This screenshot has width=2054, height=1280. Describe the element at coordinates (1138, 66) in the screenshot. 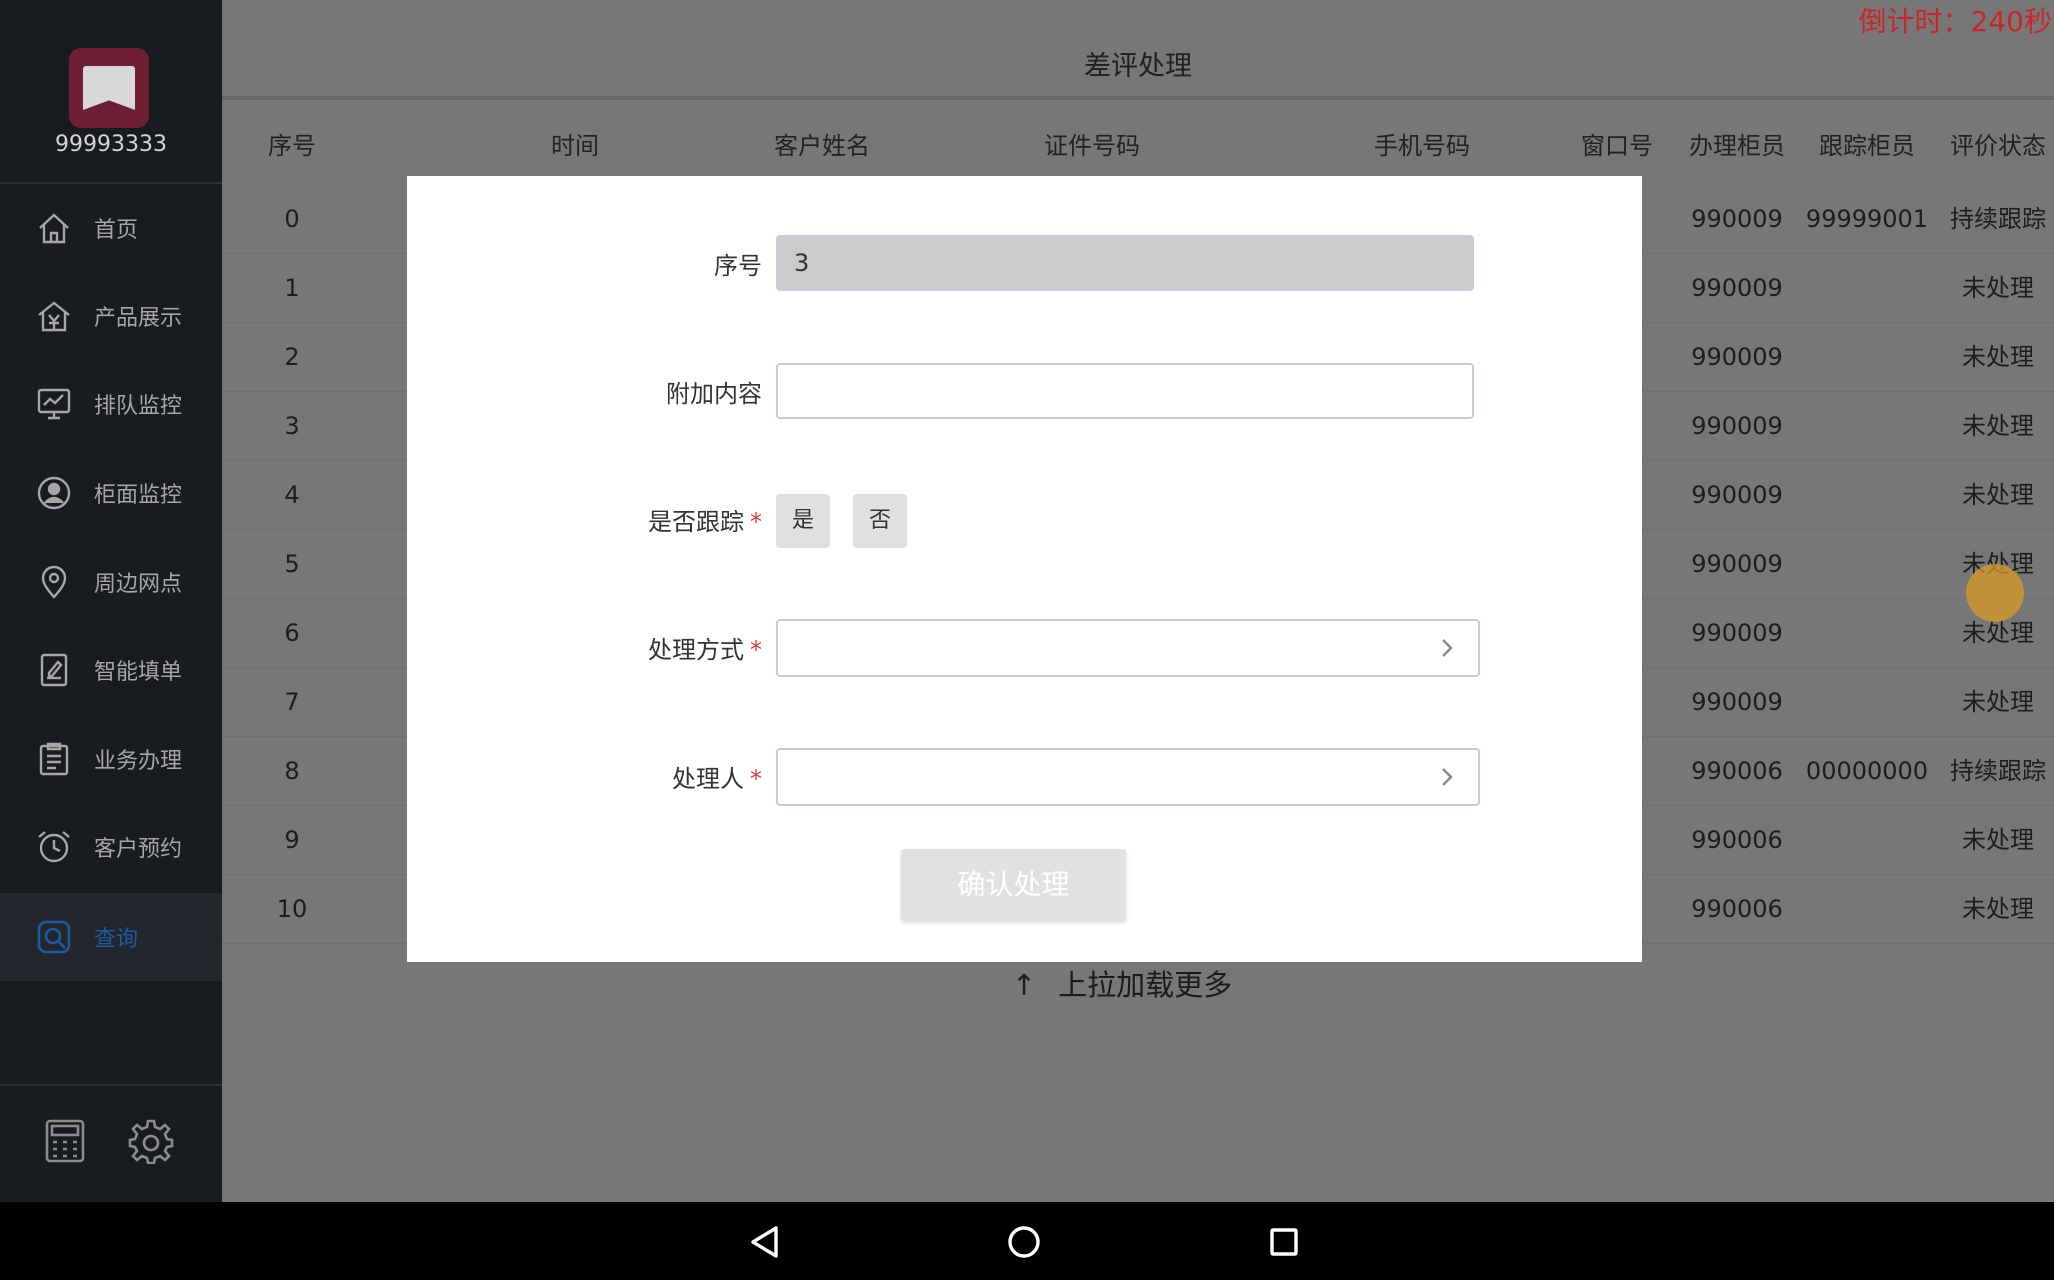

I see `page-title: 差评处理` at that location.